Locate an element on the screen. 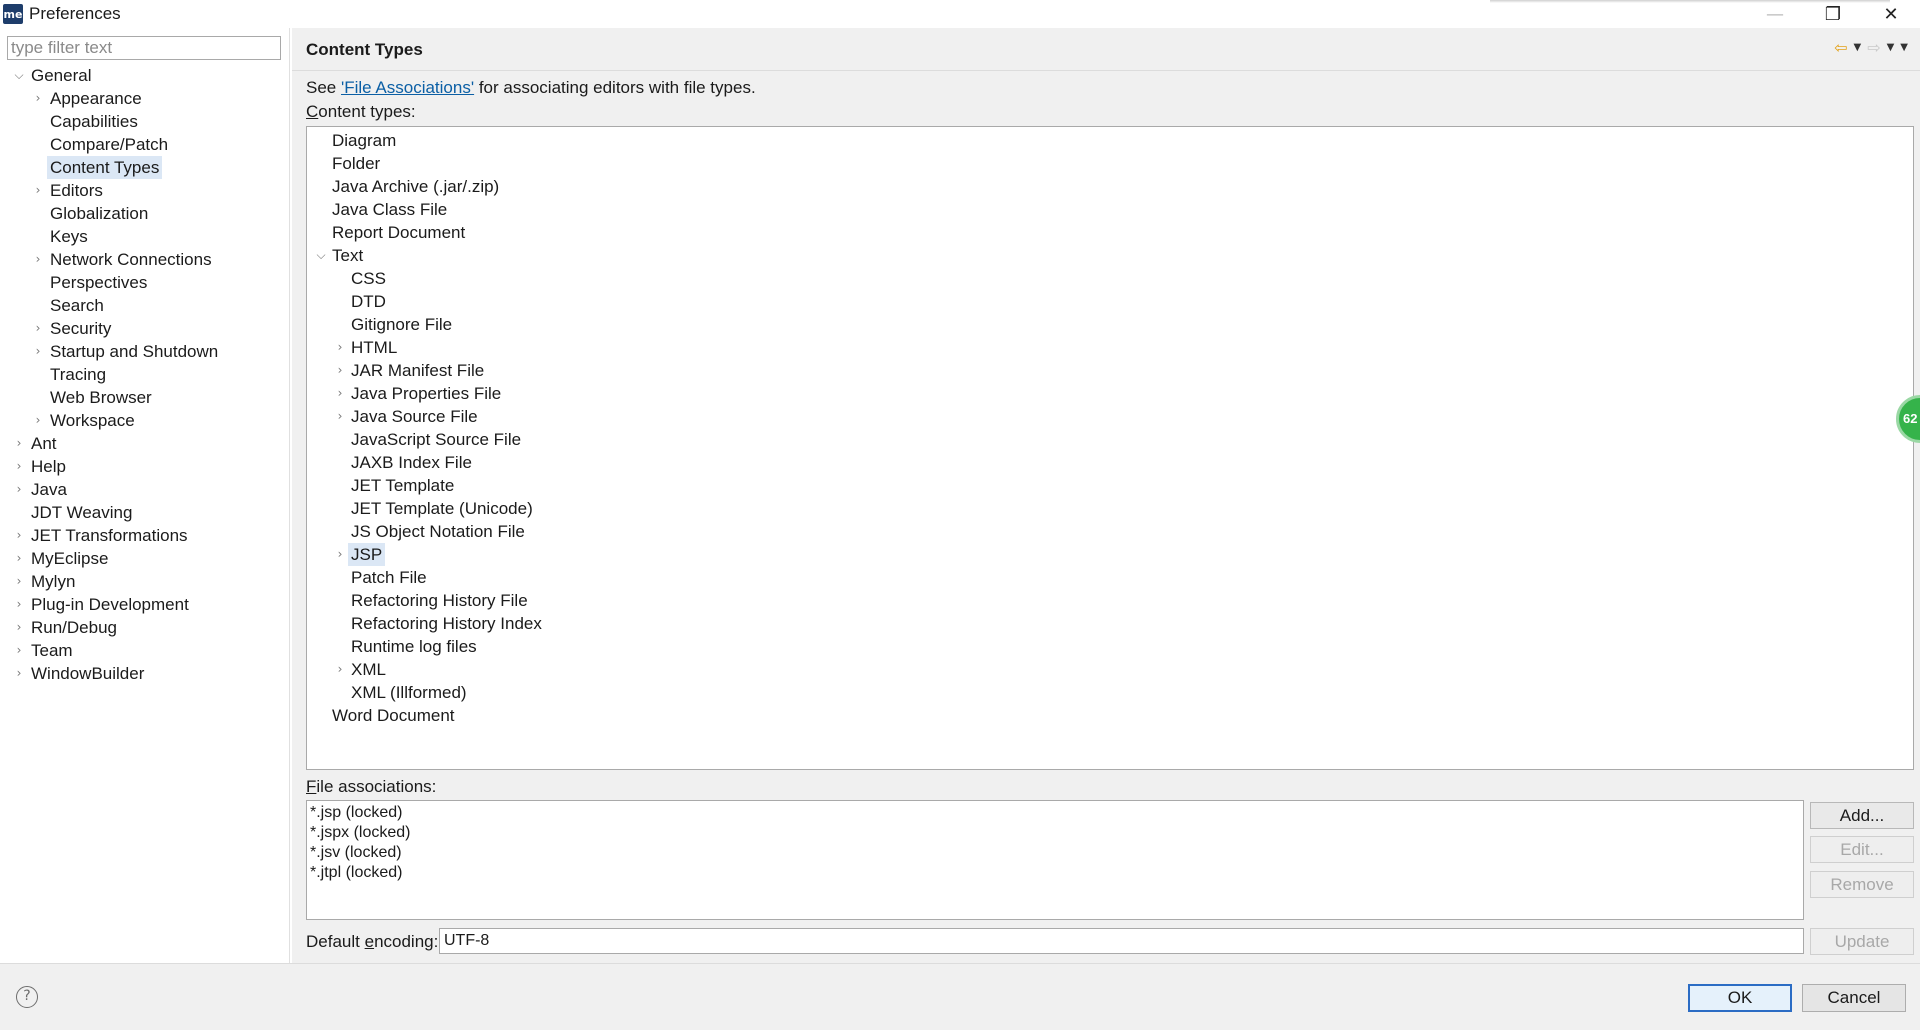 Image resolution: width=1920 pixels, height=1030 pixels. content-type-gitignore-file: Gitignore File is located at coordinates (1110, 324).